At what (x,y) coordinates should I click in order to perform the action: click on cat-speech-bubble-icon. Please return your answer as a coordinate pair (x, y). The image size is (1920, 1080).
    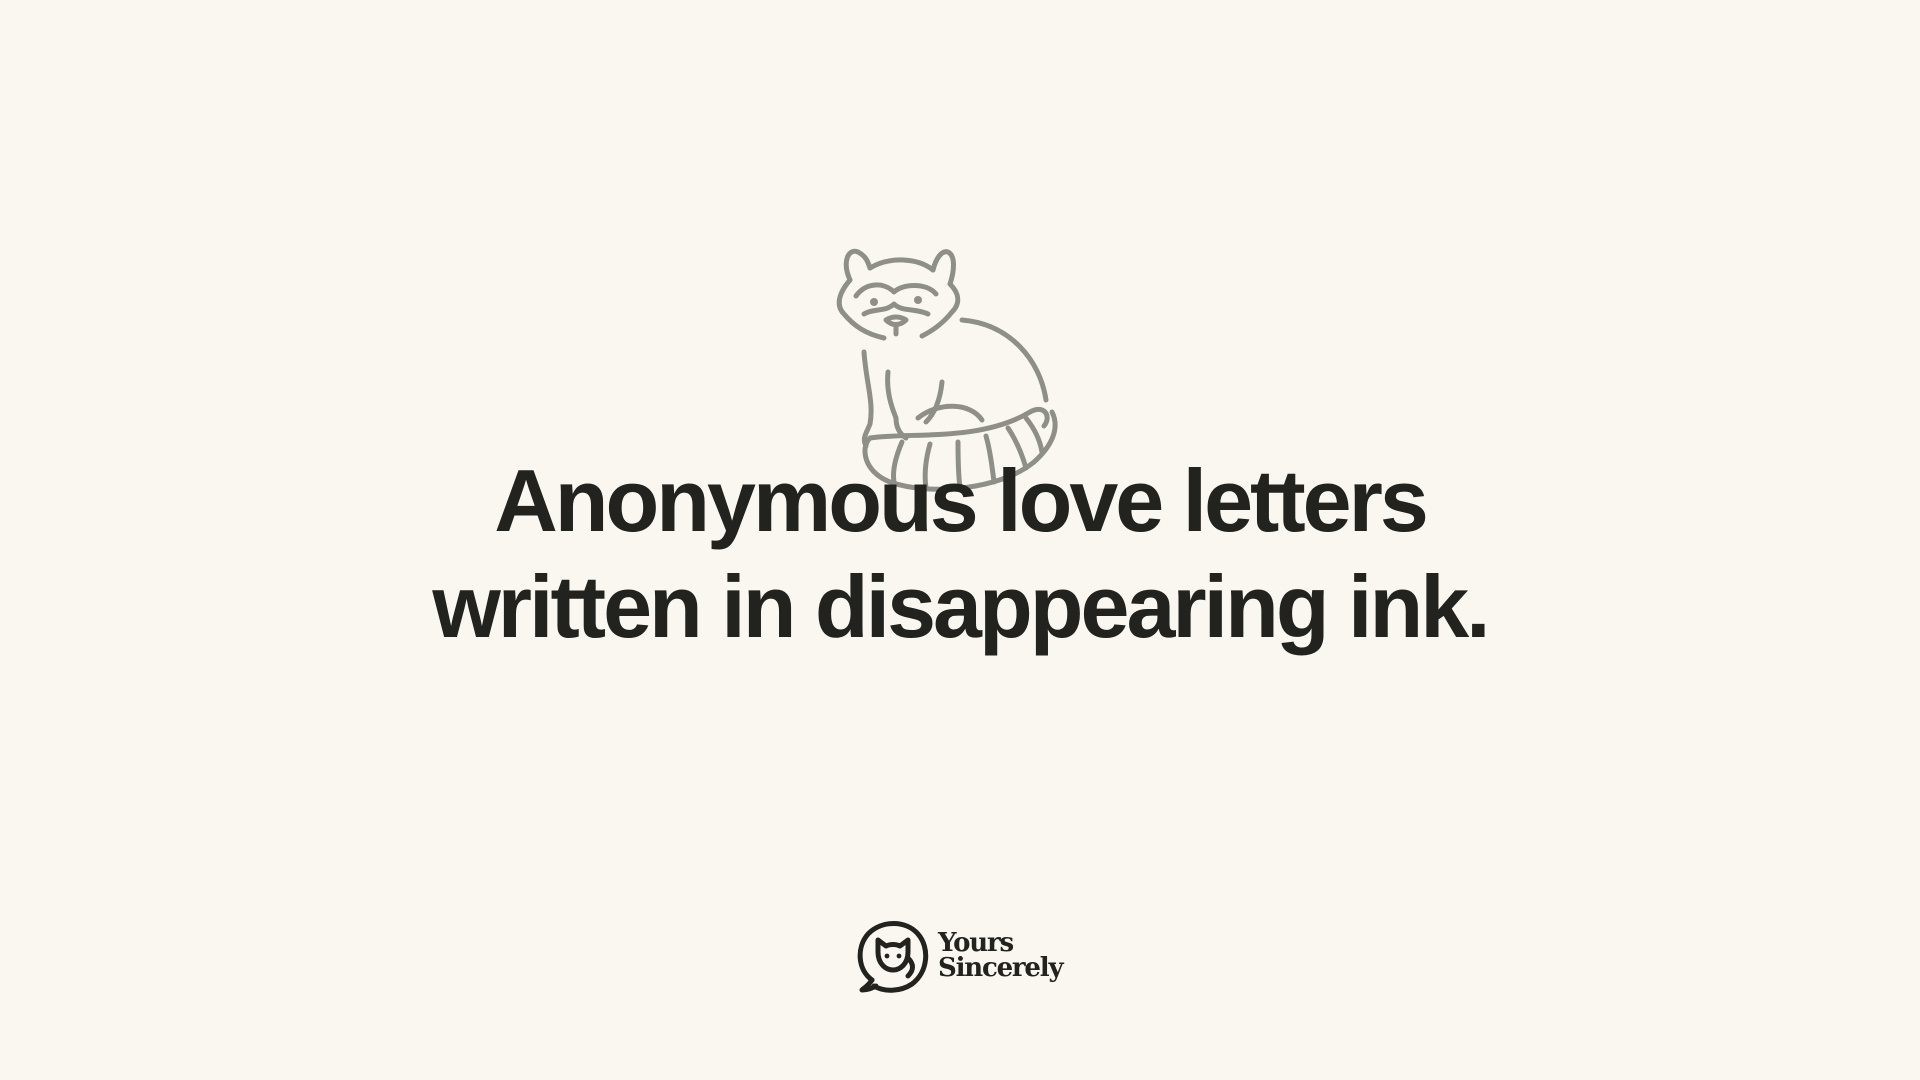
    Looking at the image, I should click on (892, 956).